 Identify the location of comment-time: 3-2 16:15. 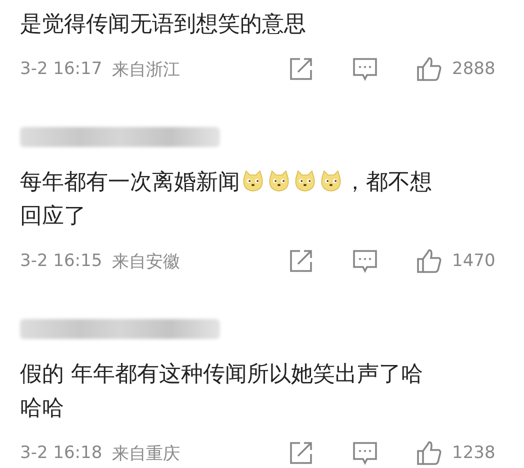
(61, 261).